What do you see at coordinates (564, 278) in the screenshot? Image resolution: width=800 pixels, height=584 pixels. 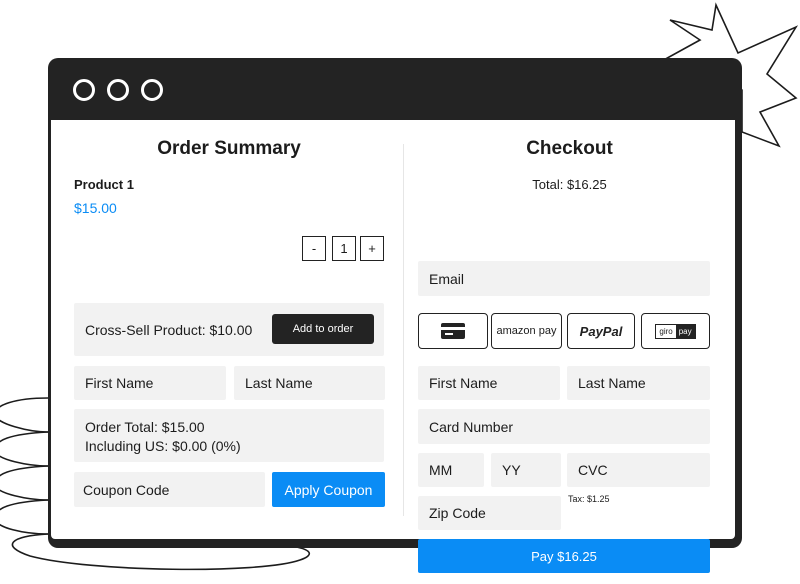 I see `email-field: Email` at bounding box center [564, 278].